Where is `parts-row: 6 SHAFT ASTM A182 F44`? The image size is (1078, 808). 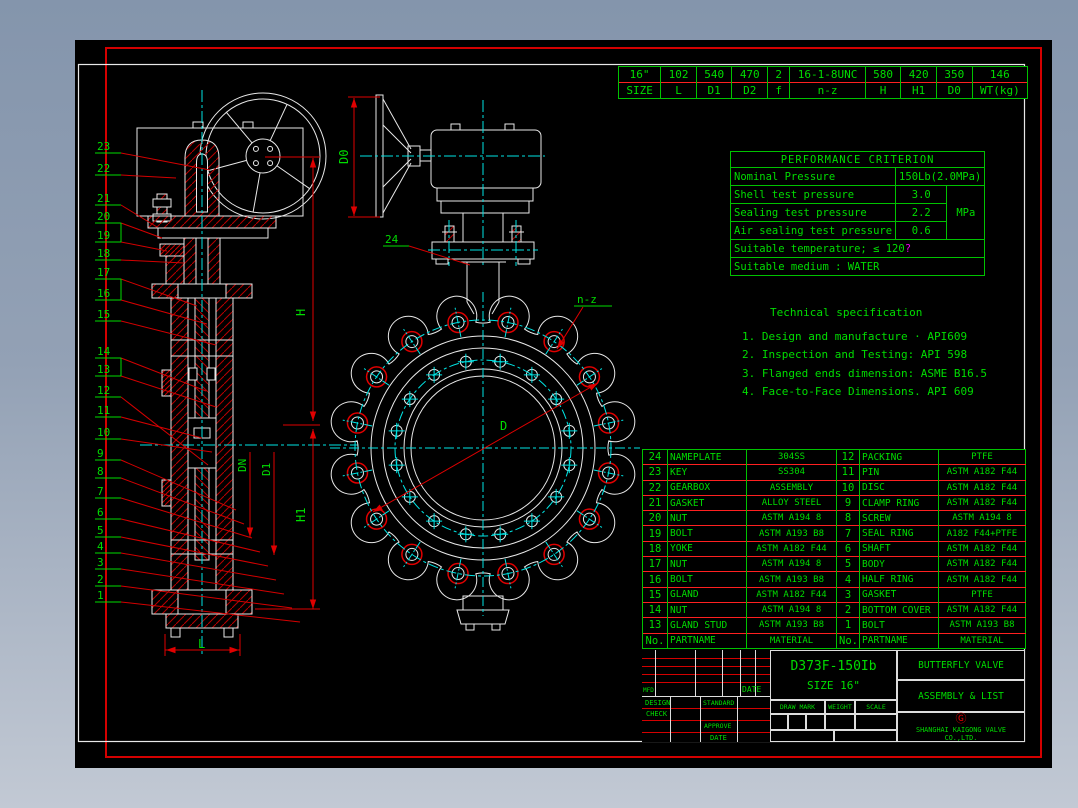
parts-row: 6 SHAFT ASTM A182 F44 is located at coordinates (931, 548).